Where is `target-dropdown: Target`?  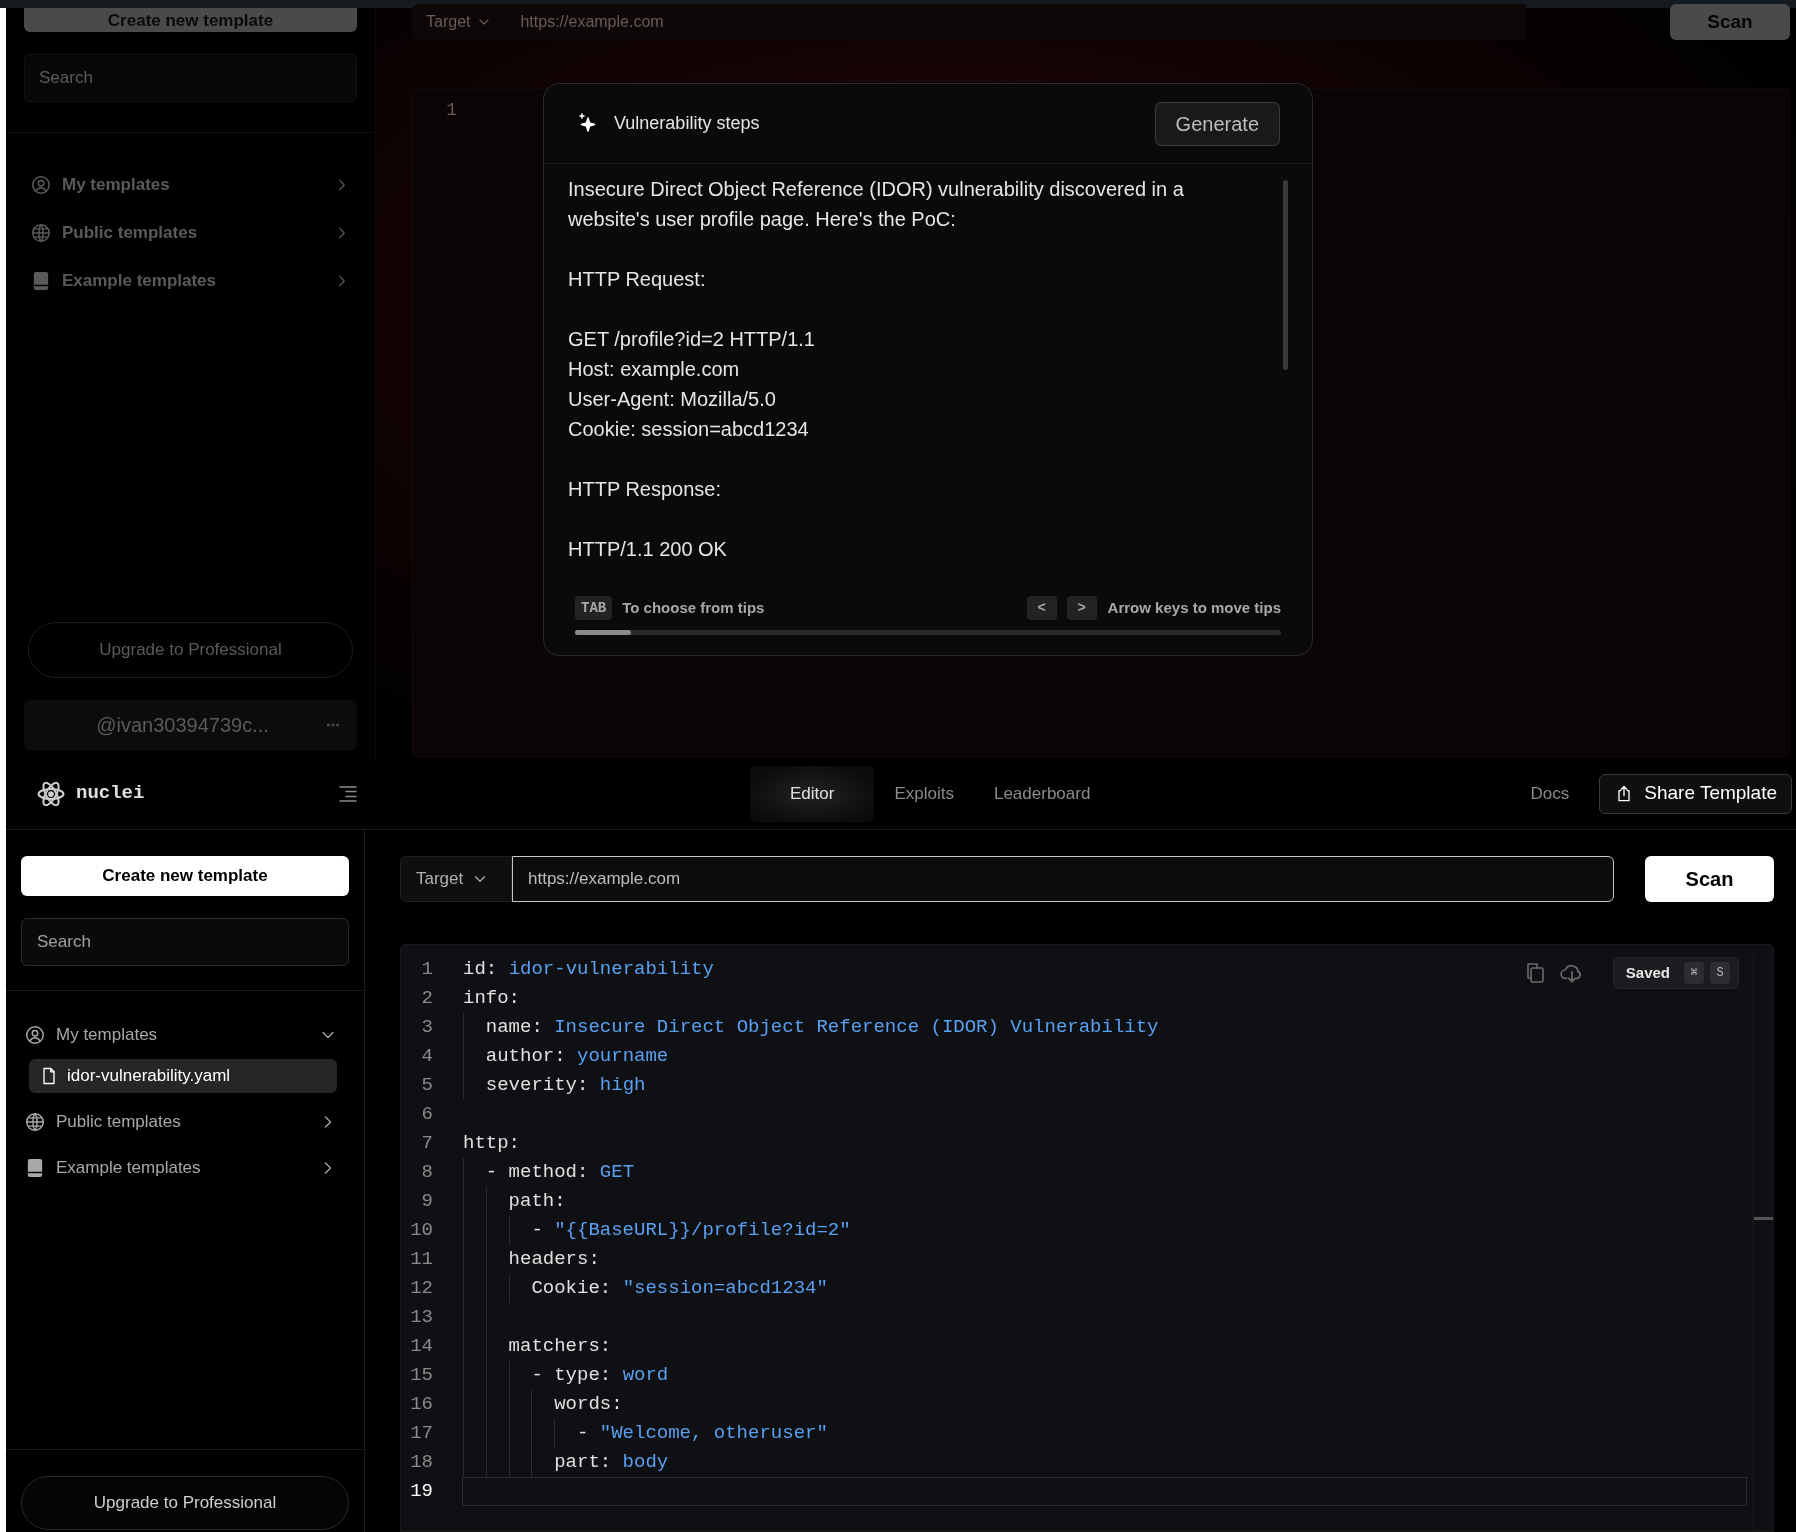 target-dropdown: Target is located at coordinates (456, 879).